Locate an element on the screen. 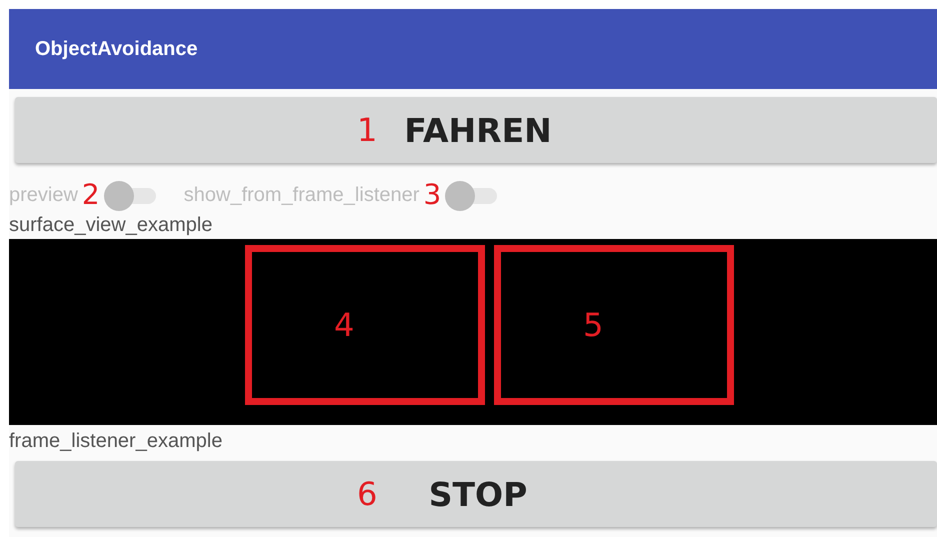  stop-button: 6 STOP is located at coordinates (476, 494).